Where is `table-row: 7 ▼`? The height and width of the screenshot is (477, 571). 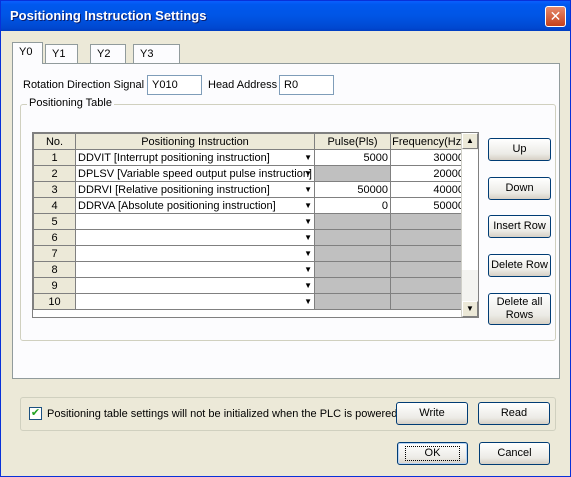 table-row: 7 ▼ is located at coordinates (250, 253).